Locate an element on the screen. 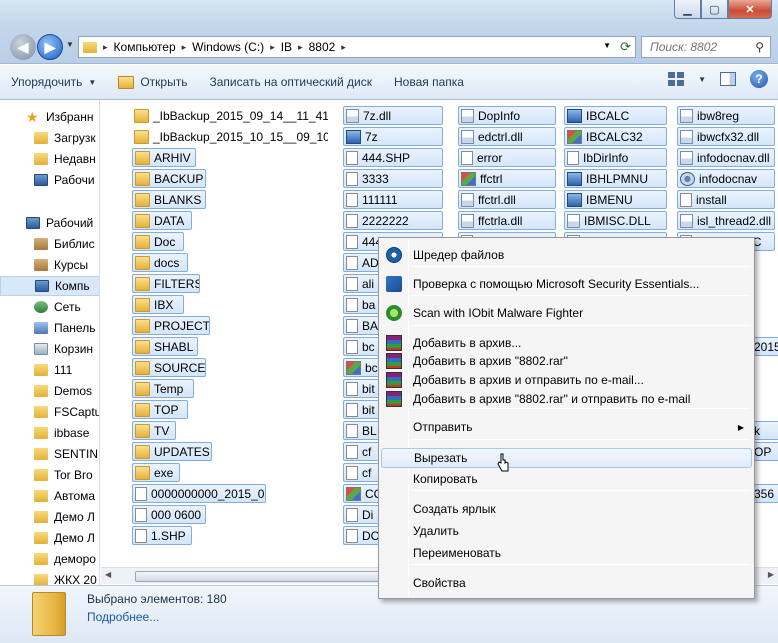 This screenshot has height=643, width=778. nav-item: FSCaptu is located at coordinates (49, 412).